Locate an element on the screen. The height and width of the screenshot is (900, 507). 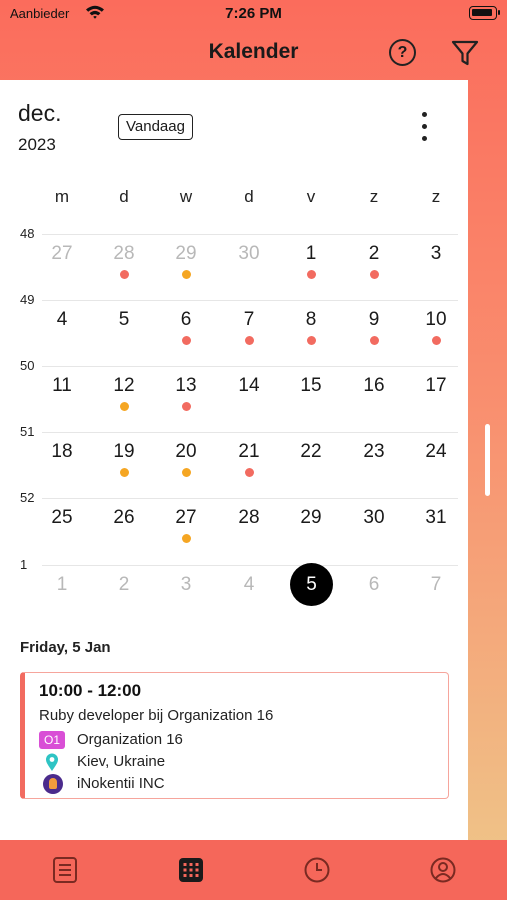
event-location: Kiev, Ukraine is located at coordinates (121, 761).